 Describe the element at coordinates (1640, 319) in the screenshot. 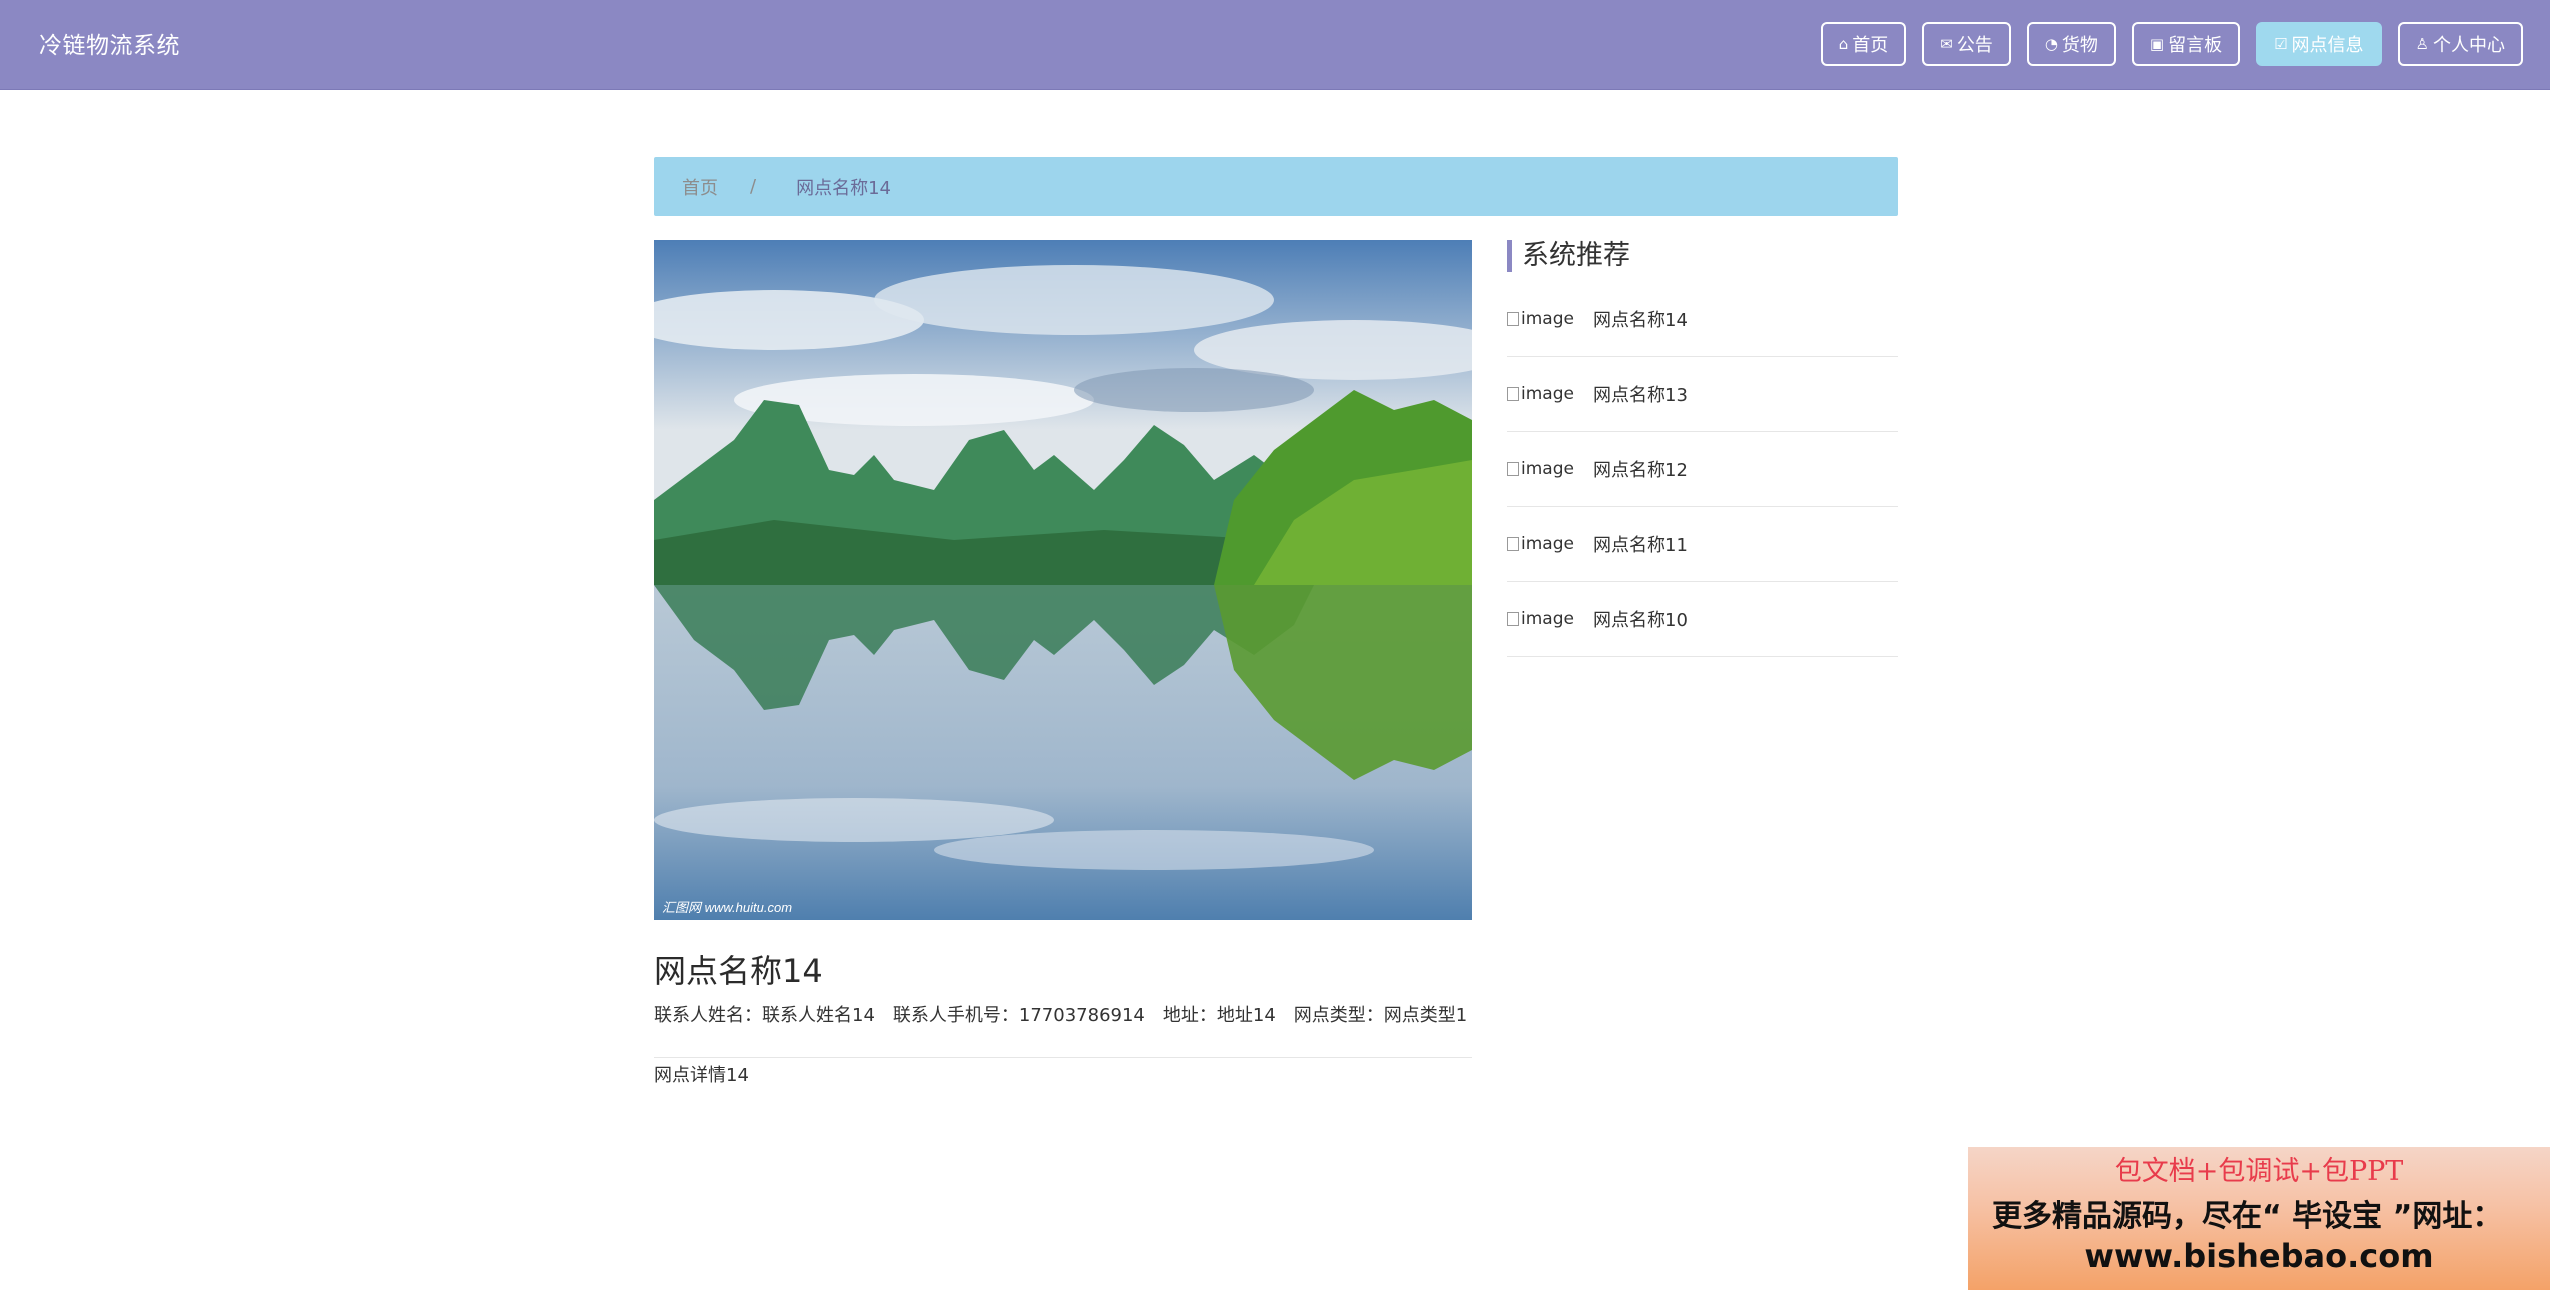

I see `recommend-item-name: 网点名称14` at that location.